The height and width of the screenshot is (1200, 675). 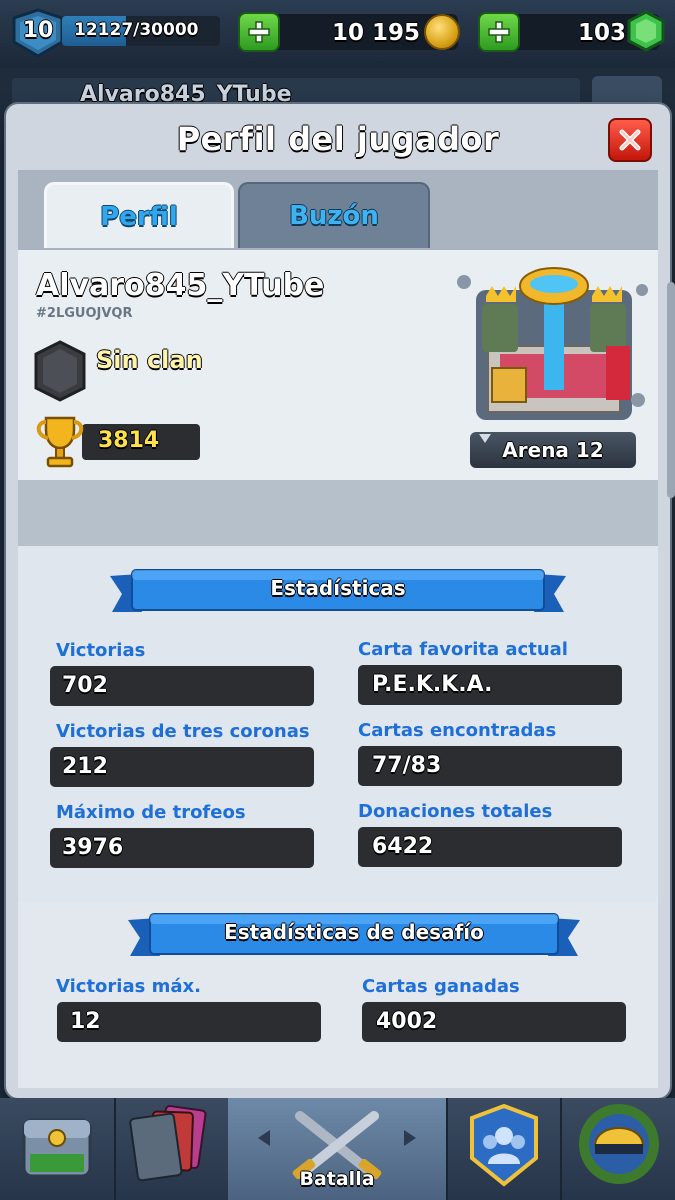 What do you see at coordinates (338, 513) in the screenshot?
I see `spacer-band` at bounding box center [338, 513].